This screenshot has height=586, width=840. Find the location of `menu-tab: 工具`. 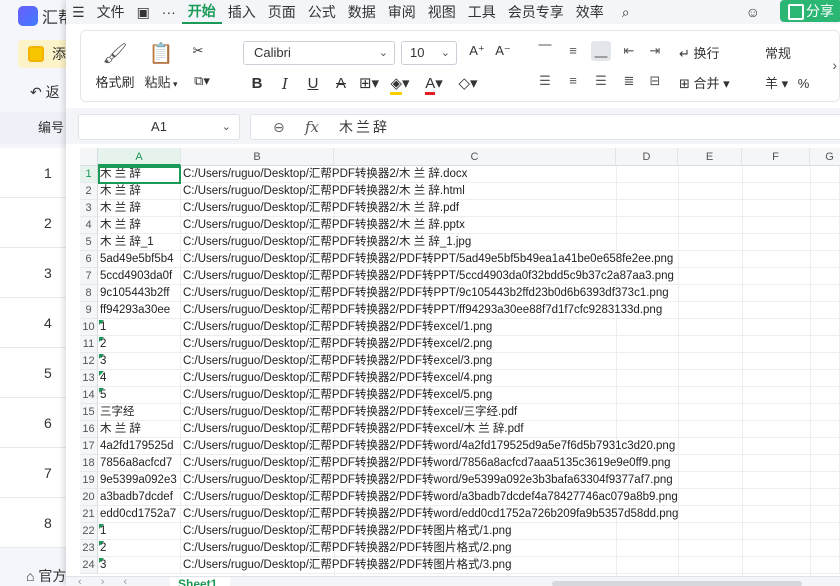

menu-tab: 工具 is located at coordinates (482, 12).